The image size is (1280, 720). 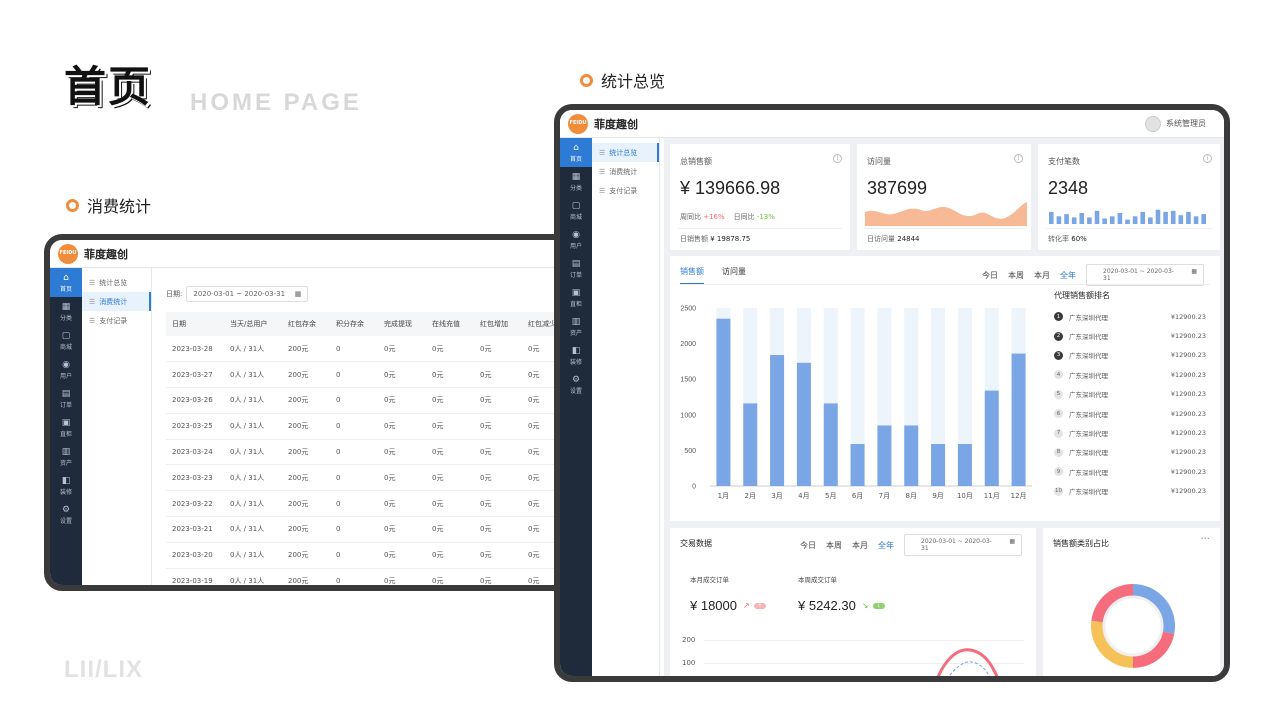 What do you see at coordinates (106, 254) in the screenshot?
I see `brand-name: 菲度趣创` at bounding box center [106, 254].